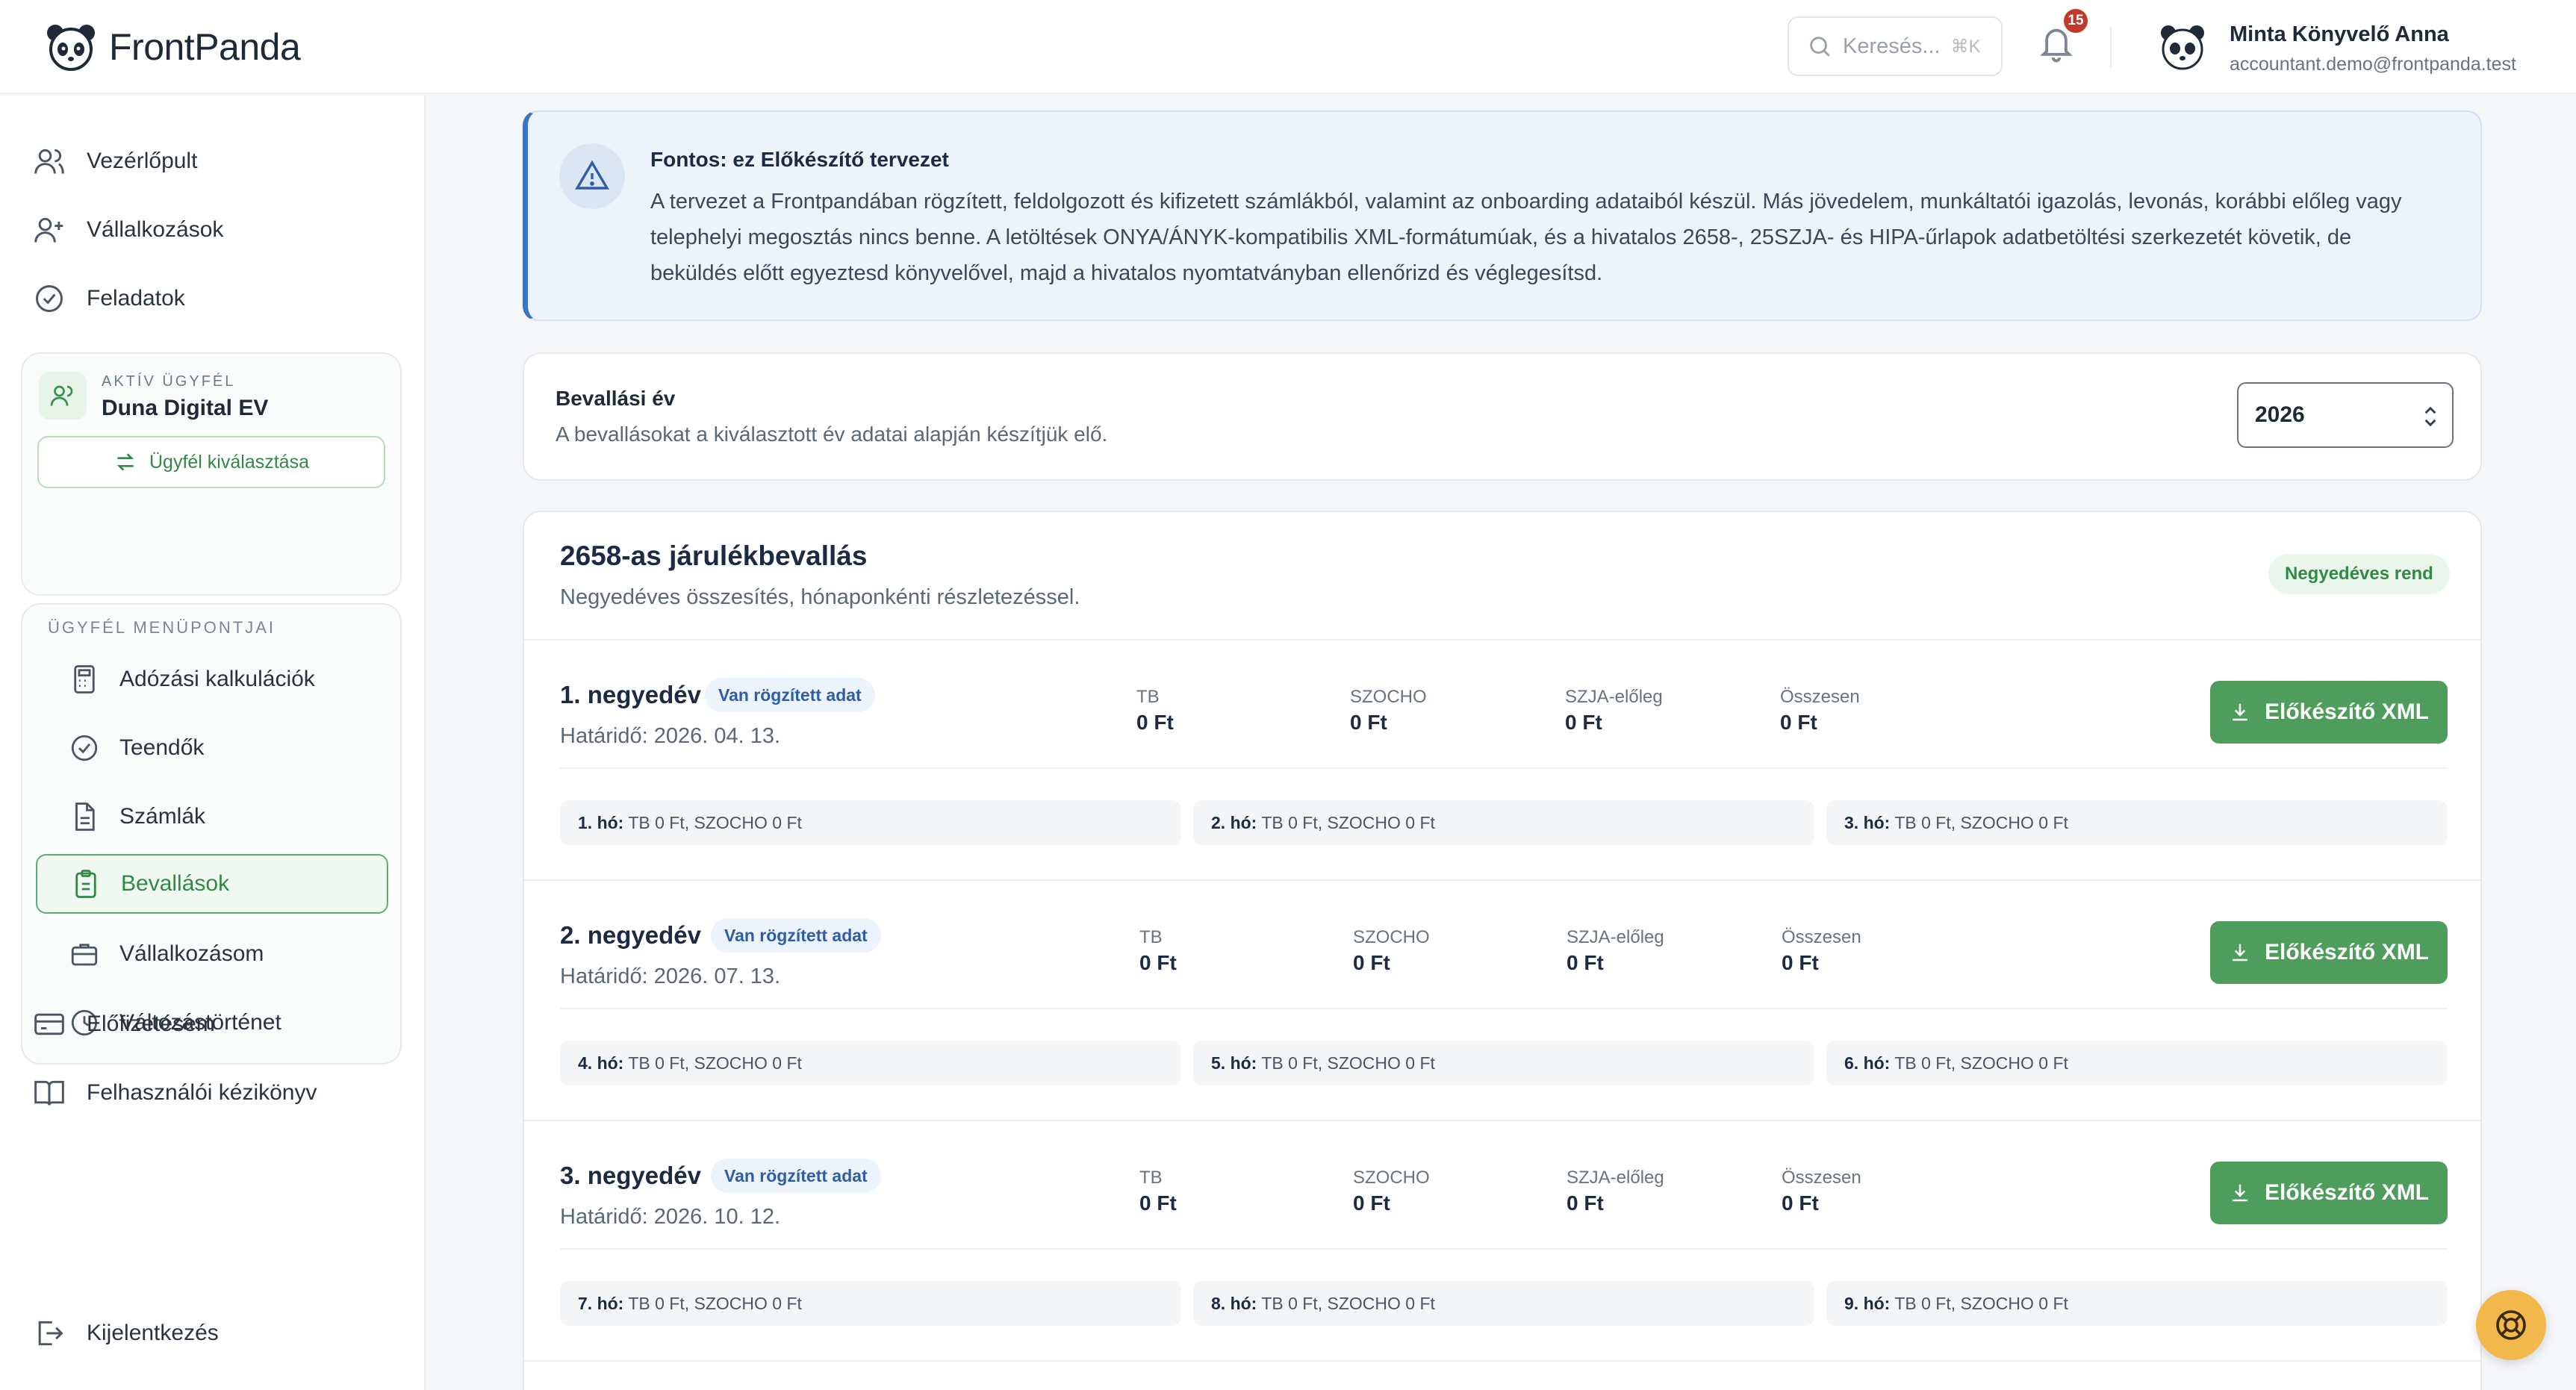 This screenshot has width=2576, height=1390. What do you see at coordinates (1503, 1303) in the screenshot?
I see `month-chip: 8. hó: TB 0 Ft, SZOCHO 0 Ft` at bounding box center [1503, 1303].